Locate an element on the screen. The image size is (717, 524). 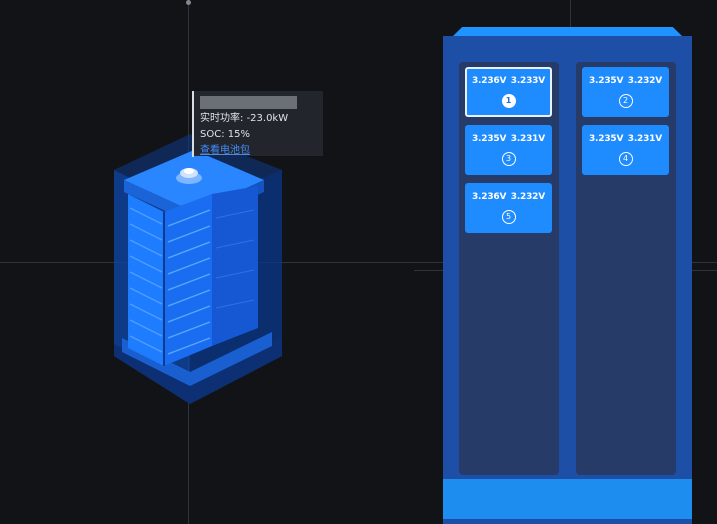
pack-voltage-2: 3.233V is located at coordinates (527, 81).